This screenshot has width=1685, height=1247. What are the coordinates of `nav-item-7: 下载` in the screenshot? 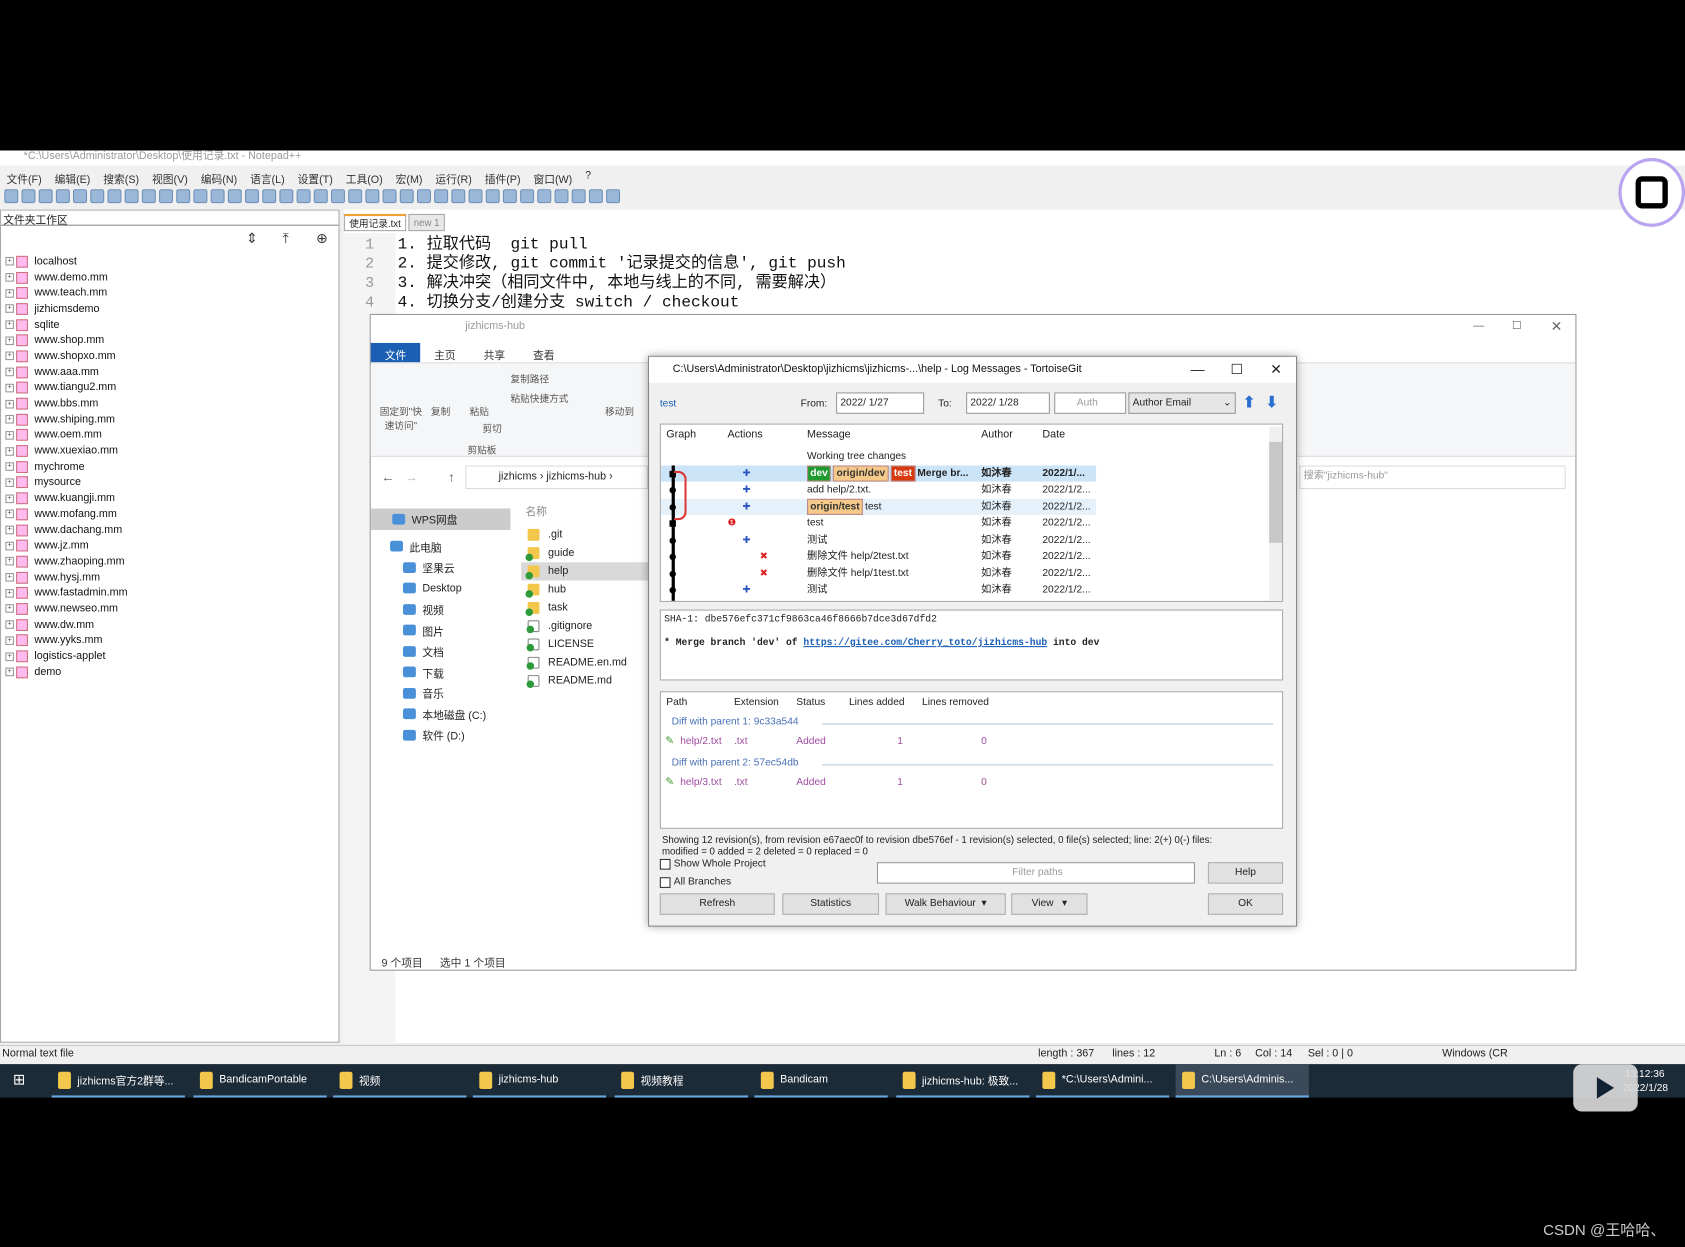 It's located at (441, 672).